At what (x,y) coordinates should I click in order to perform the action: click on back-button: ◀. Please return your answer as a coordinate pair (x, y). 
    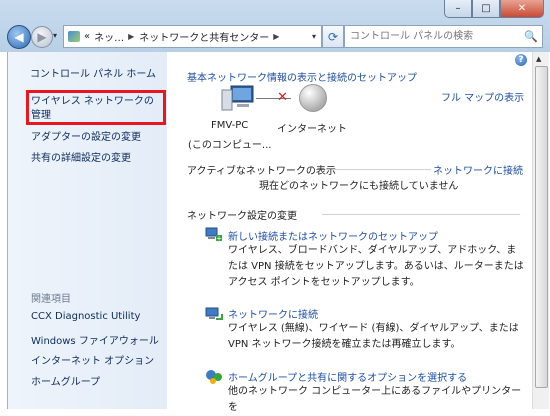
    Looking at the image, I should click on (19, 37).